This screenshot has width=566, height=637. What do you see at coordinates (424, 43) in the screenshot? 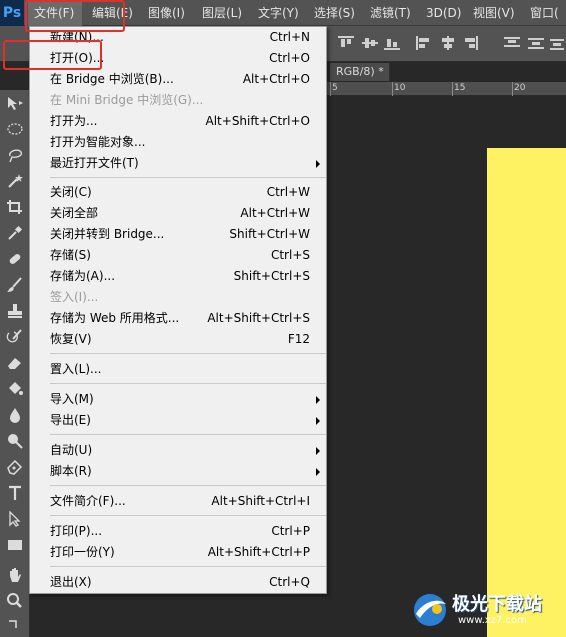
I see `align-left-icon` at bounding box center [424, 43].